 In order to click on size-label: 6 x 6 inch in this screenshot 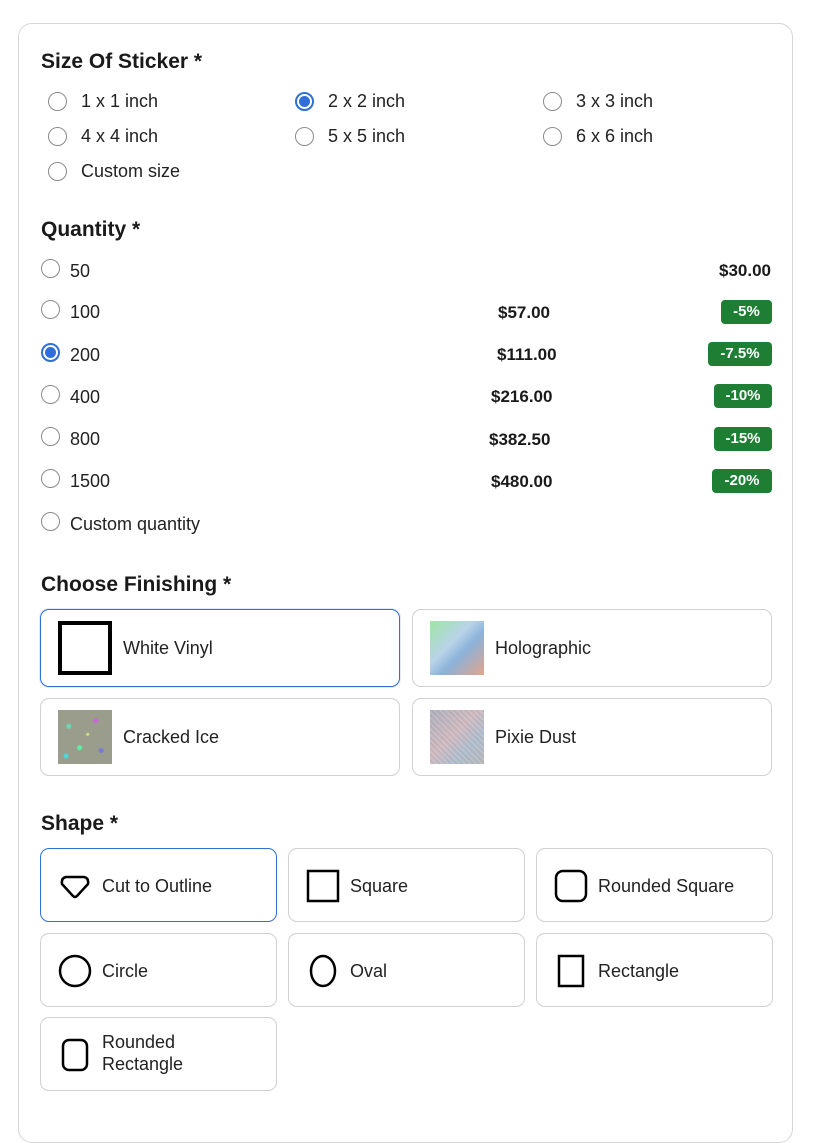, I will do `click(615, 136)`.